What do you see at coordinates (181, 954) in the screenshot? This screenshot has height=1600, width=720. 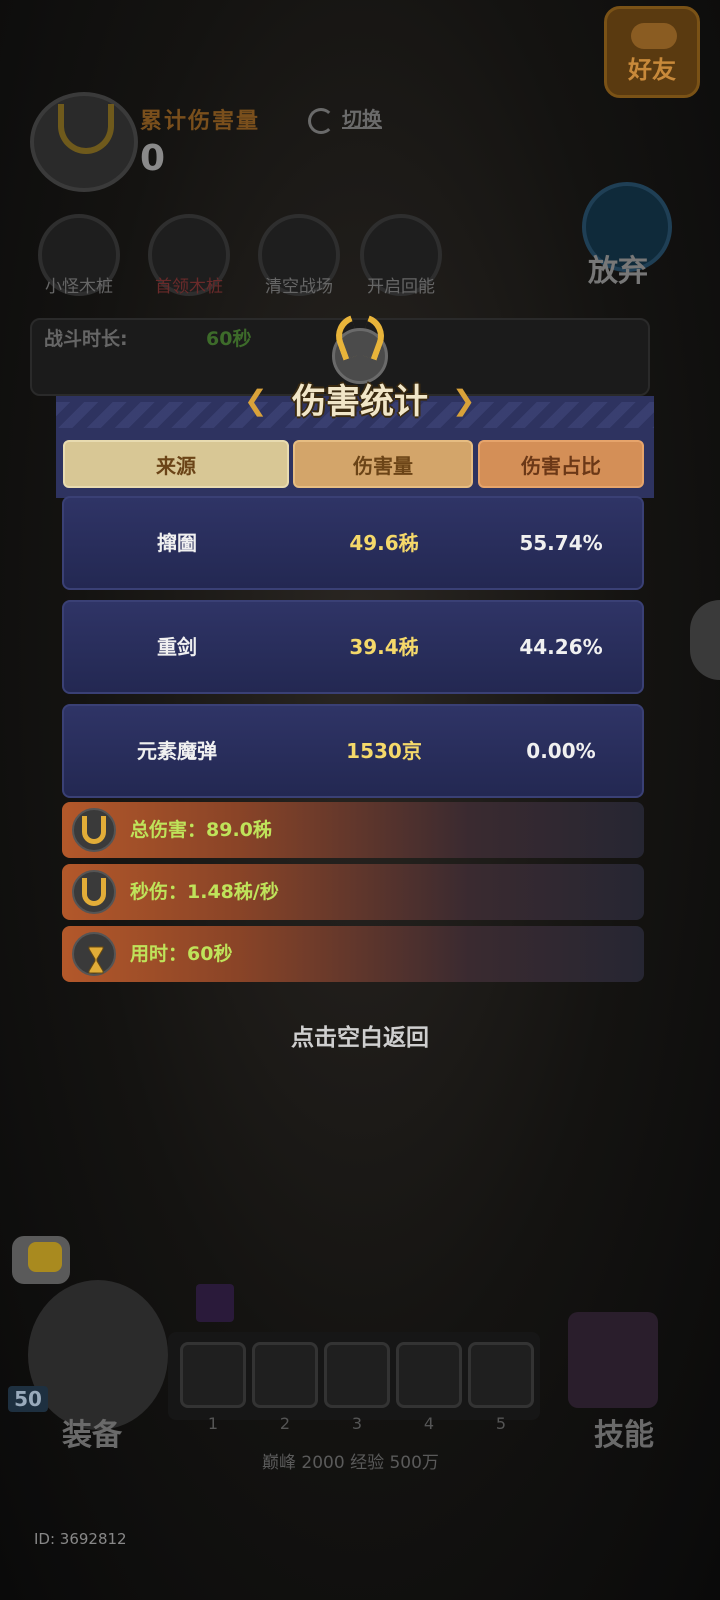 I see `time-used-text: 用时：60秒` at bounding box center [181, 954].